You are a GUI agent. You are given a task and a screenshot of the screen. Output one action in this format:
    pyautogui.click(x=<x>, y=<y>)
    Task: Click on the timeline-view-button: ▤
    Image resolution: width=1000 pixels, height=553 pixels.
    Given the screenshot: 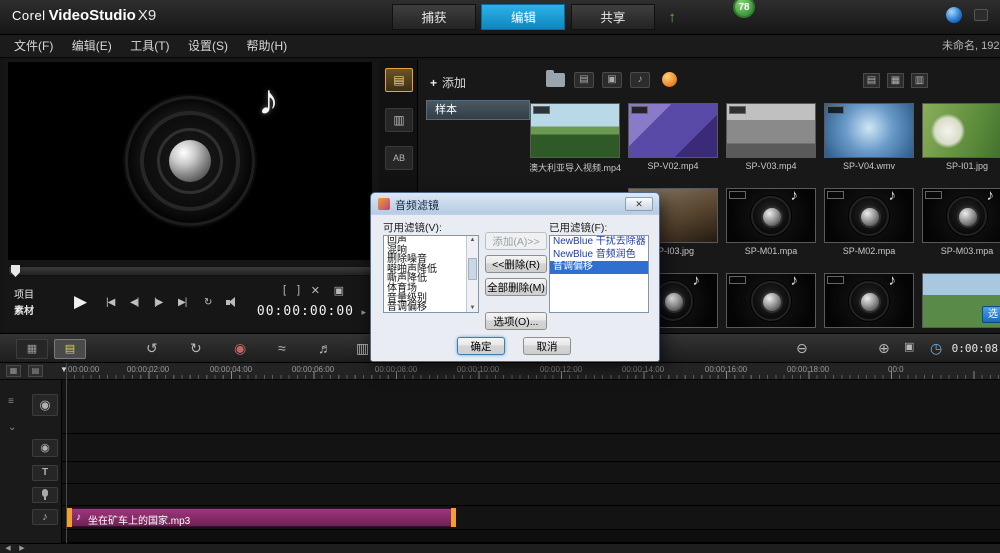 What is the action you would take?
    pyautogui.click(x=70, y=349)
    